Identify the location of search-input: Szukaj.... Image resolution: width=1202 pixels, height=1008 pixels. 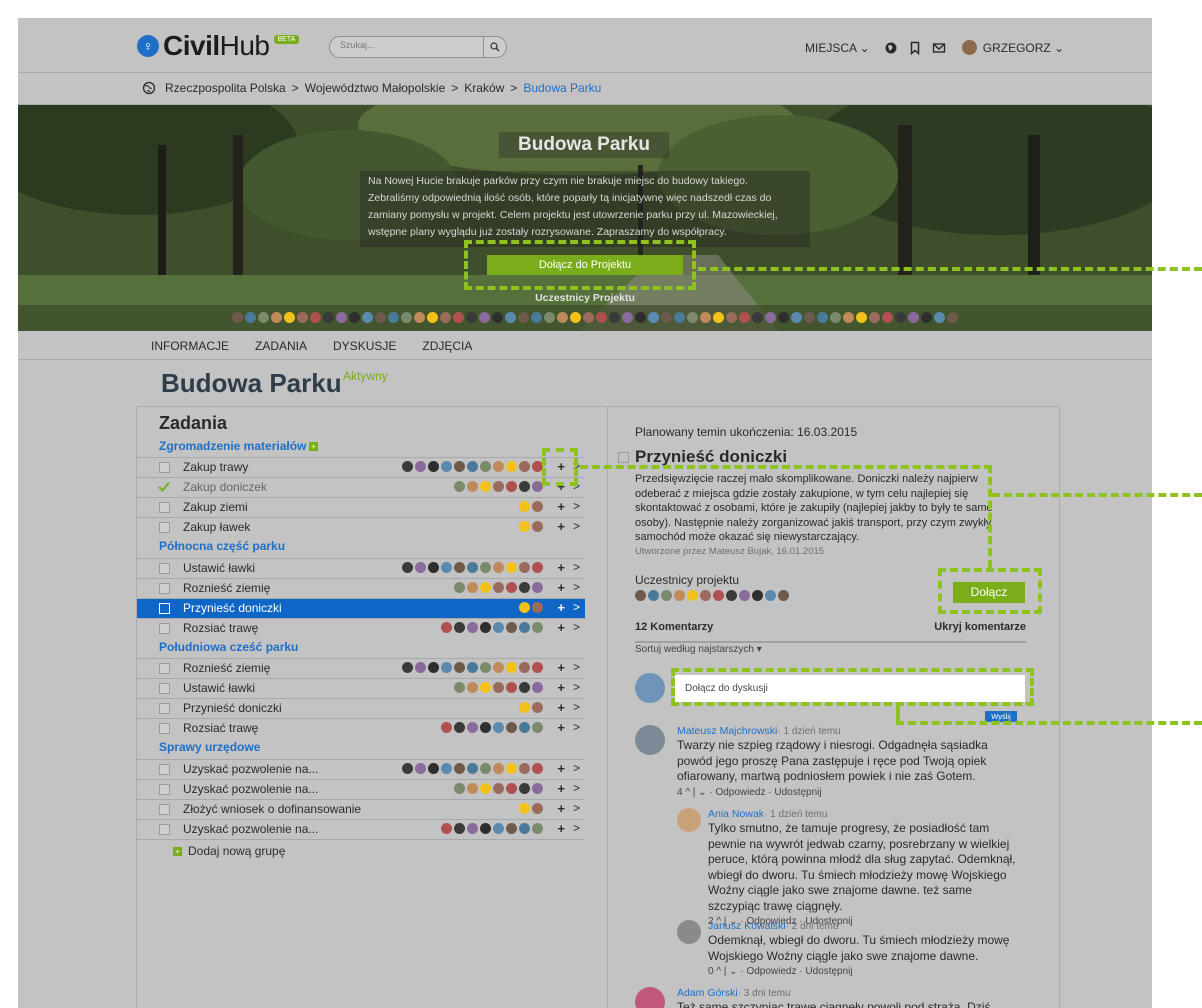
(357, 45).